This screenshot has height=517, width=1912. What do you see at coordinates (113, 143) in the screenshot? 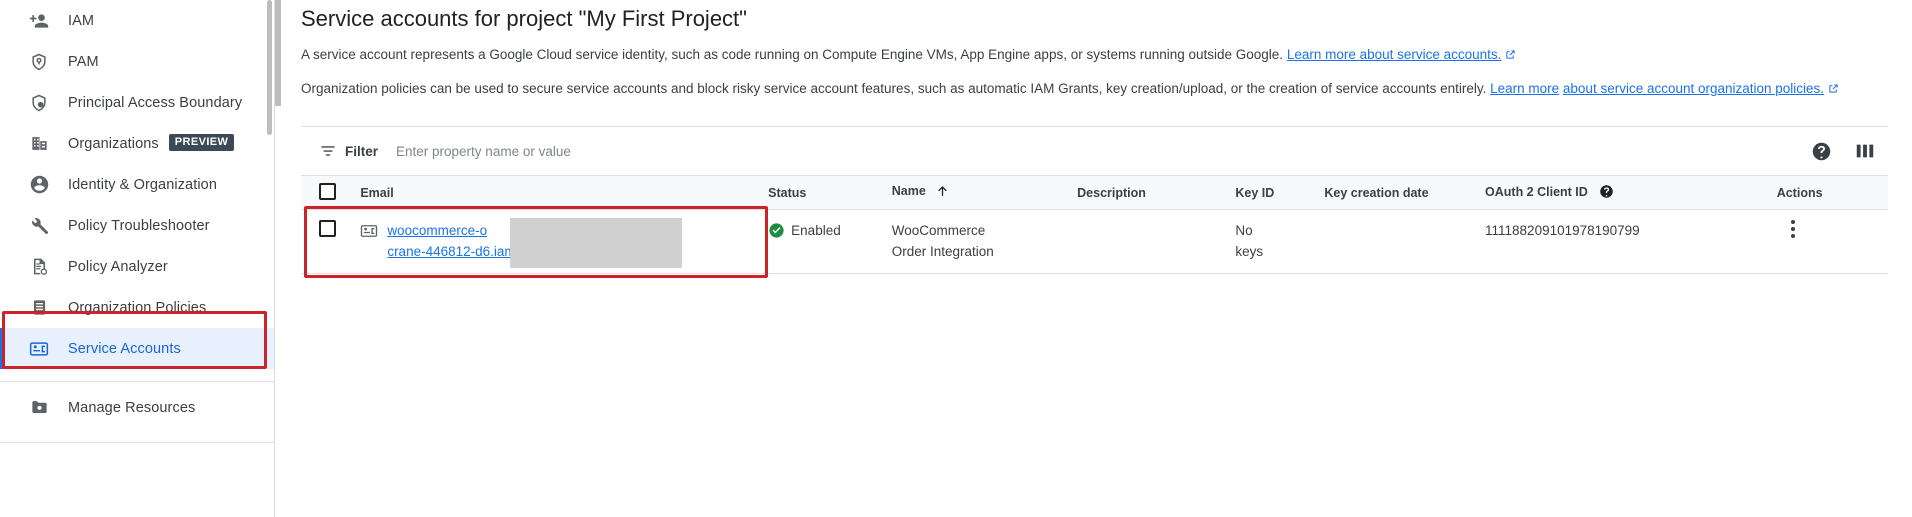
I see `sidebar-item-label: Organizations` at bounding box center [113, 143].